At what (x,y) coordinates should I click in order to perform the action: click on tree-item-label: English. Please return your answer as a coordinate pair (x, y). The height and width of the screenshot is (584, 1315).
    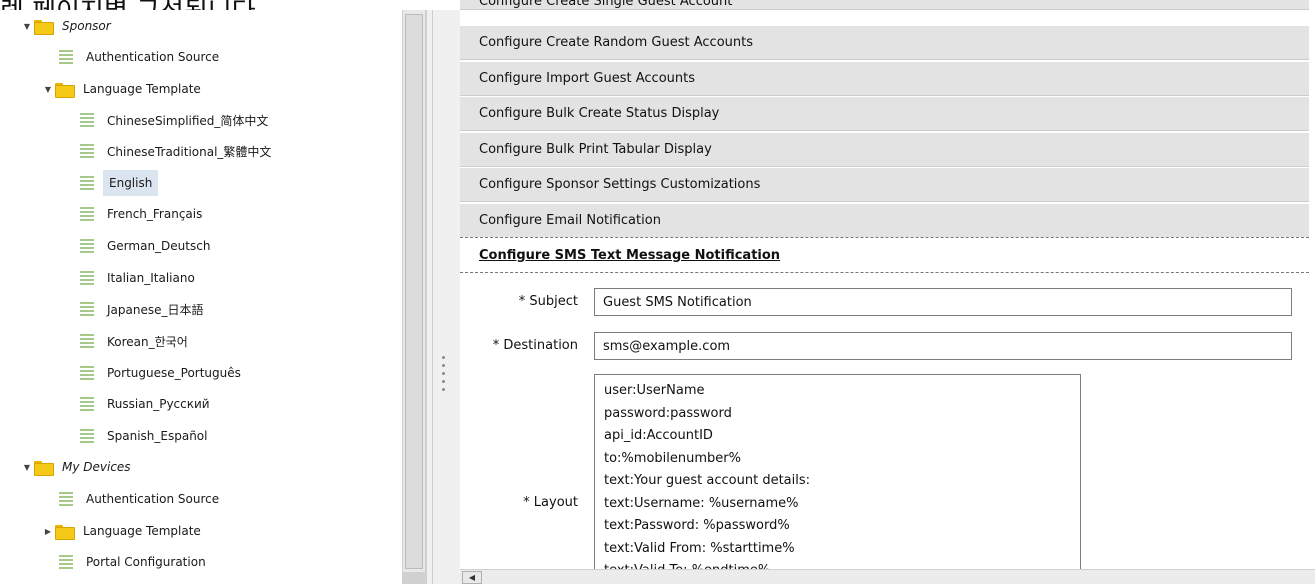
    Looking at the image, I should click on (131, 183).